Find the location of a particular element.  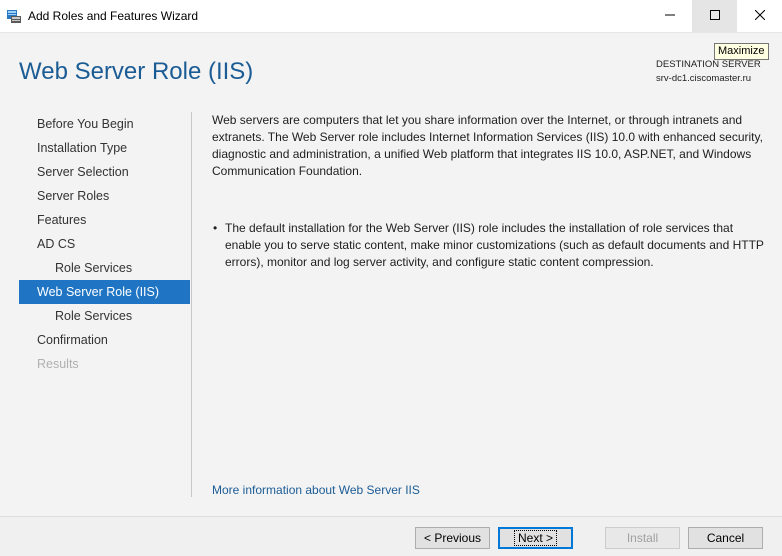

nav-item-installation-type: Installation Type is located at coordinates (104, 148).